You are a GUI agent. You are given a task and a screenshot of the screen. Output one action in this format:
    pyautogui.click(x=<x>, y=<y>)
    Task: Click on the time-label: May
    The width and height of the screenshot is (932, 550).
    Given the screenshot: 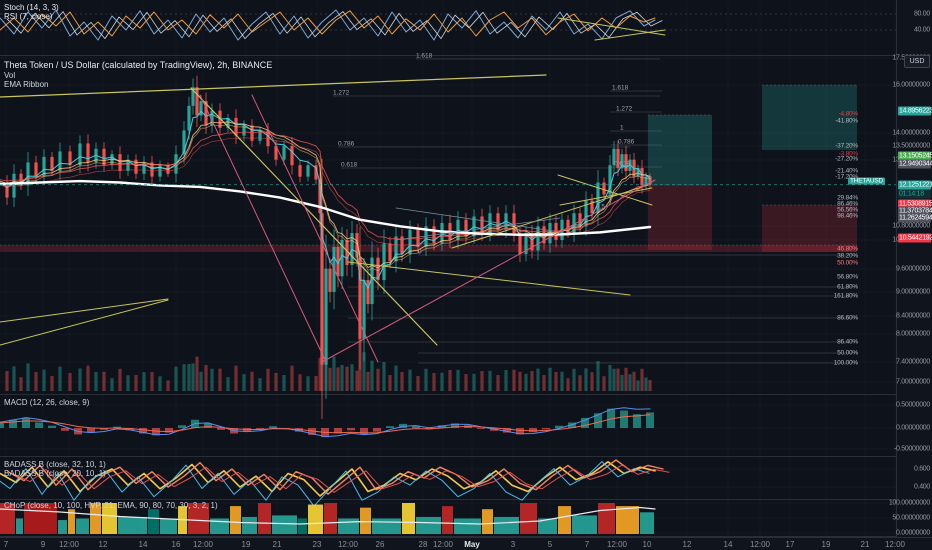 What is the action you would take?
    pyautogui.click(x=472, y=544)
    